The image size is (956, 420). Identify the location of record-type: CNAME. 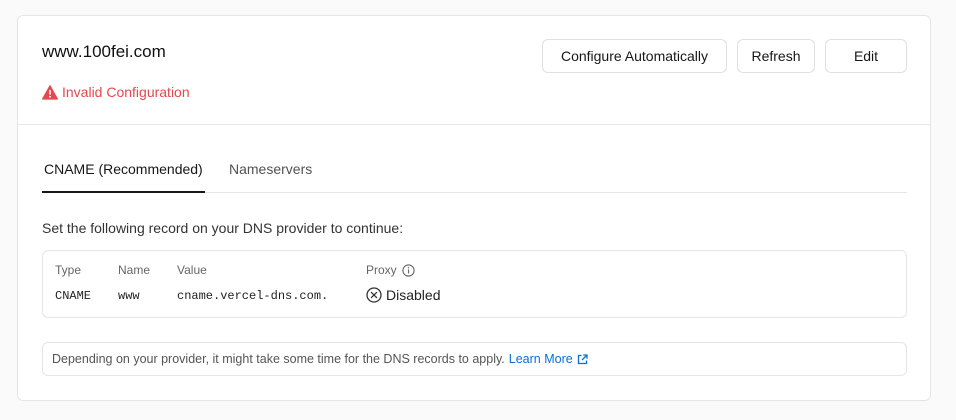
(73, 296).